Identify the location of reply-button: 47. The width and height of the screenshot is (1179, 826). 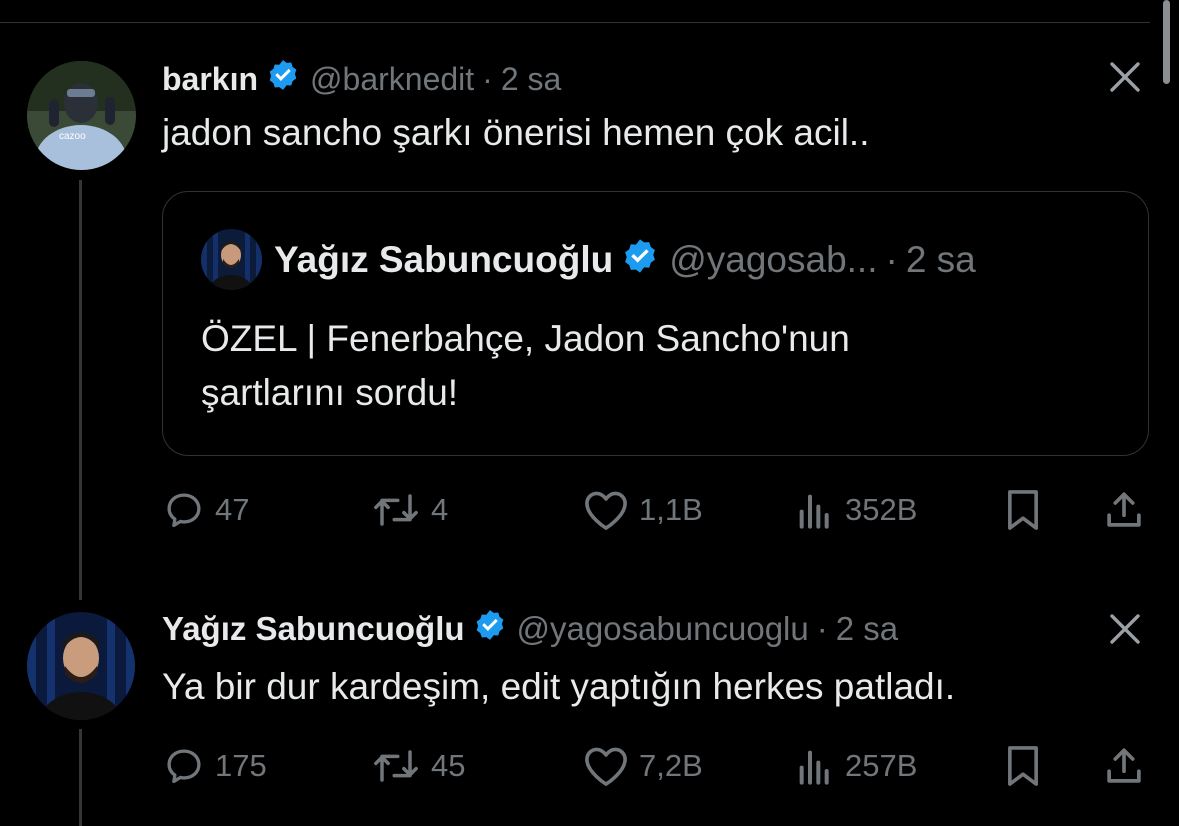
(206, 510).